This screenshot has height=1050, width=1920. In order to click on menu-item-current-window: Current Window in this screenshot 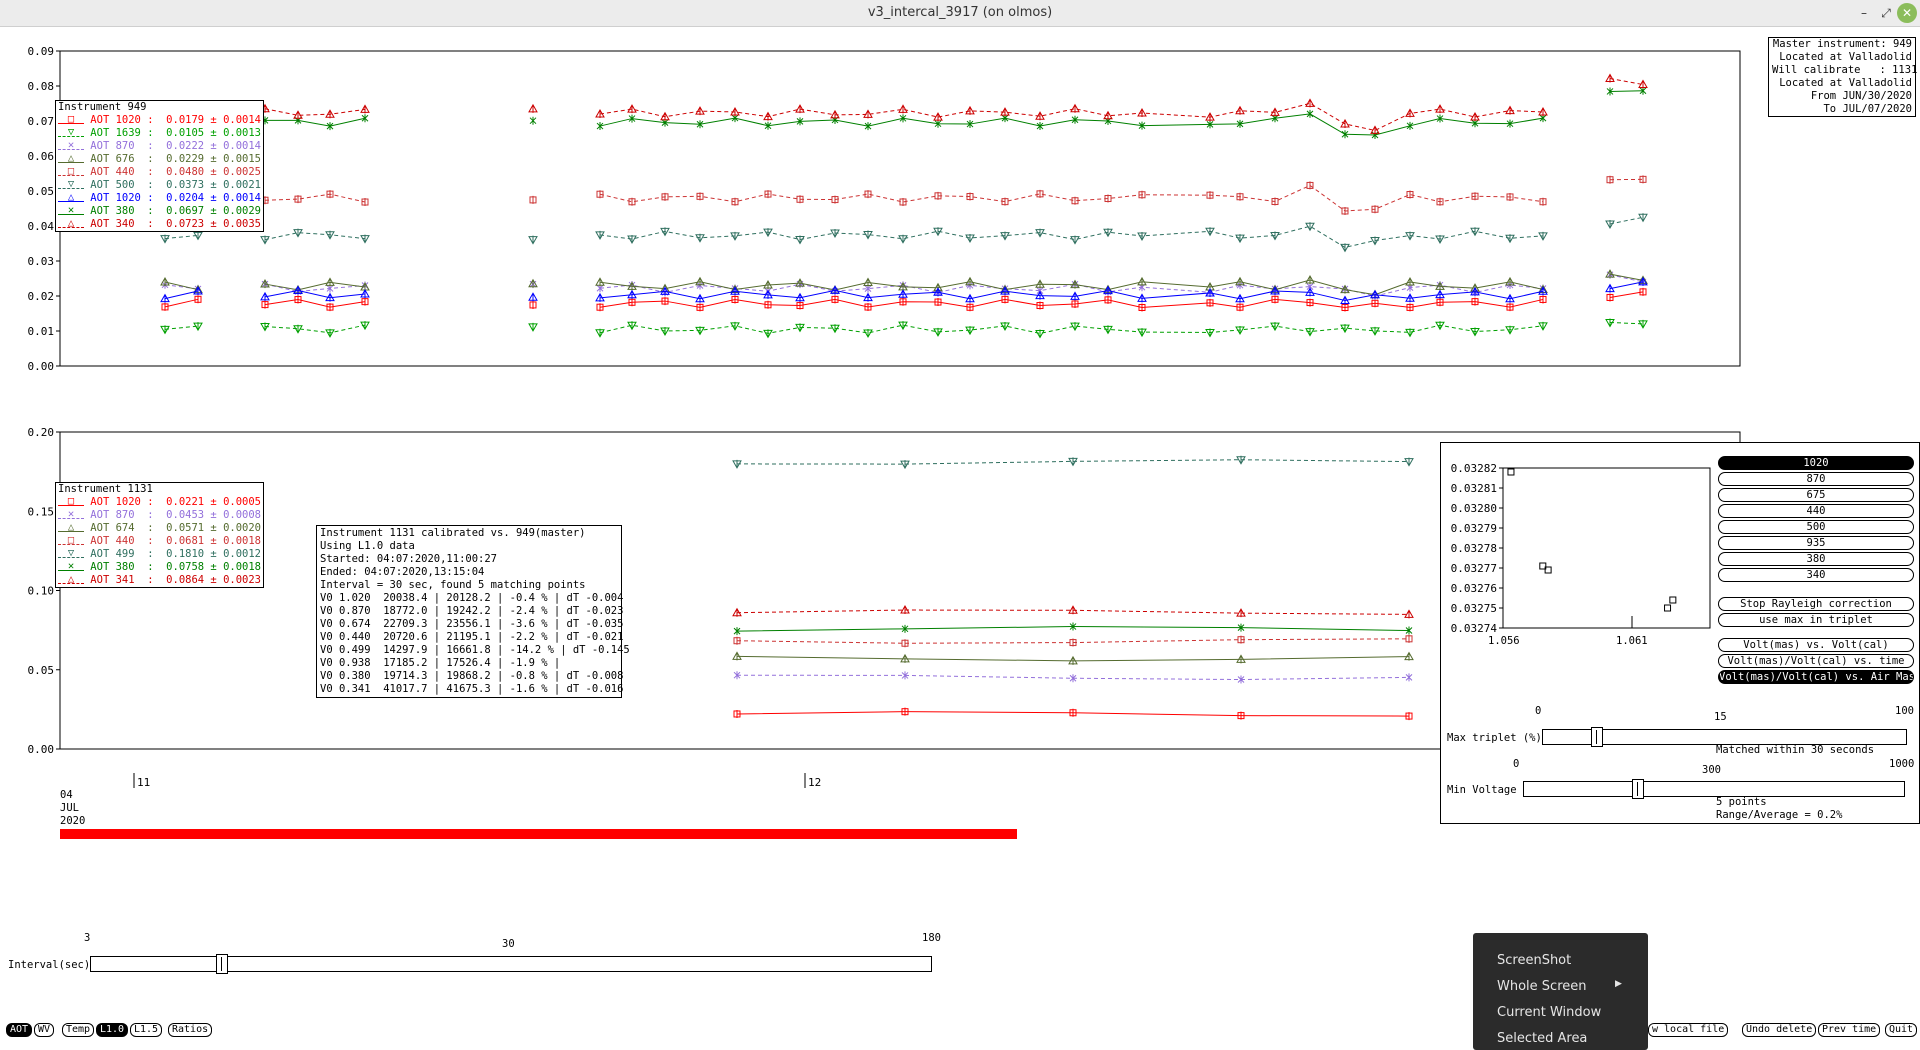, I will do `click(1549, 1012)`.